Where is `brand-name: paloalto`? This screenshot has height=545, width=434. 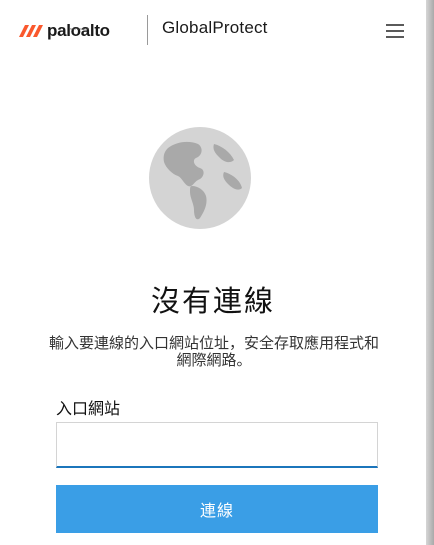 brand-name: paloalto is located at coordinates (78, 30).